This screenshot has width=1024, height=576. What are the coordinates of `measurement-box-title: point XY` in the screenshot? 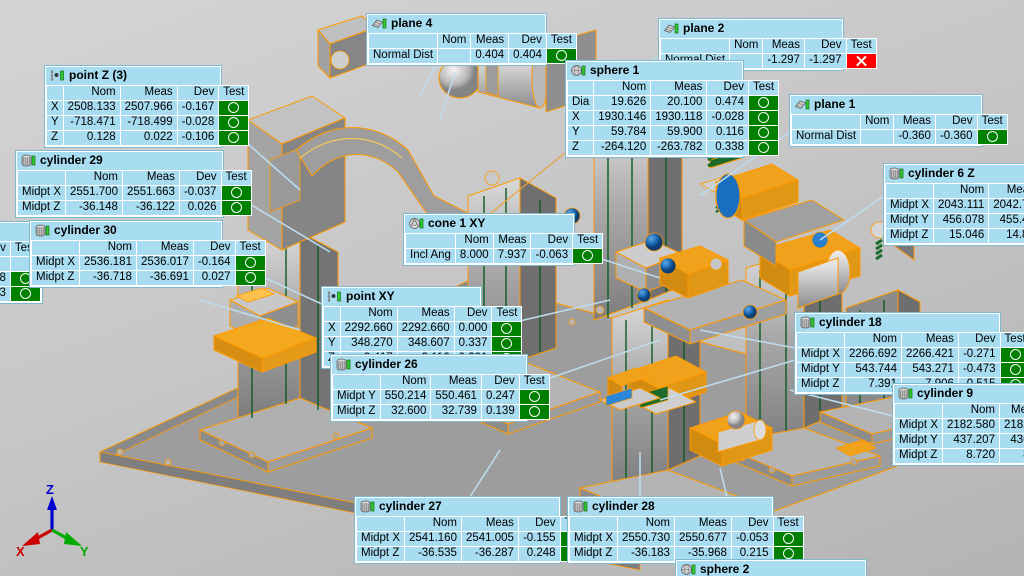 It's located at (401, 297).